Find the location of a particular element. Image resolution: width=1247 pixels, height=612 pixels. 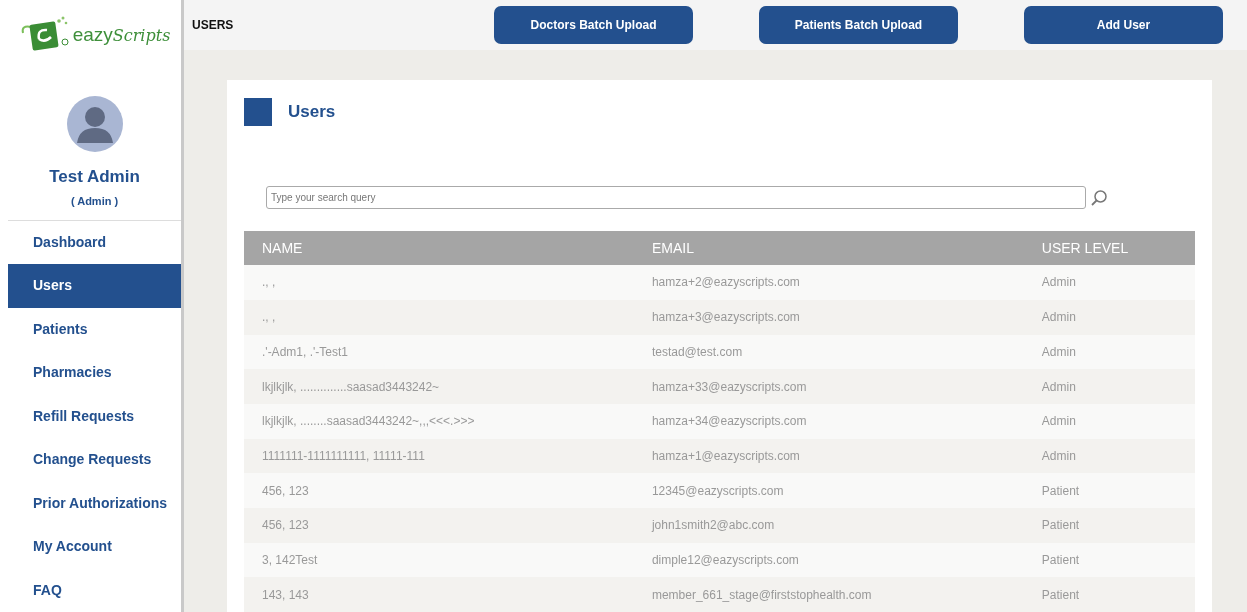

header-button: Doctors Batch Upload is located at coordinates (593, 25).